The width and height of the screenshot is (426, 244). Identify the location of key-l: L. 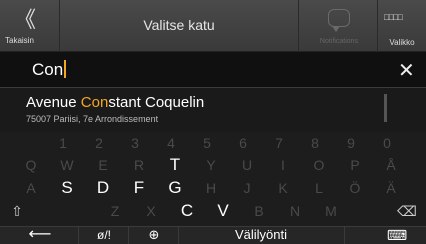
(319, 188).